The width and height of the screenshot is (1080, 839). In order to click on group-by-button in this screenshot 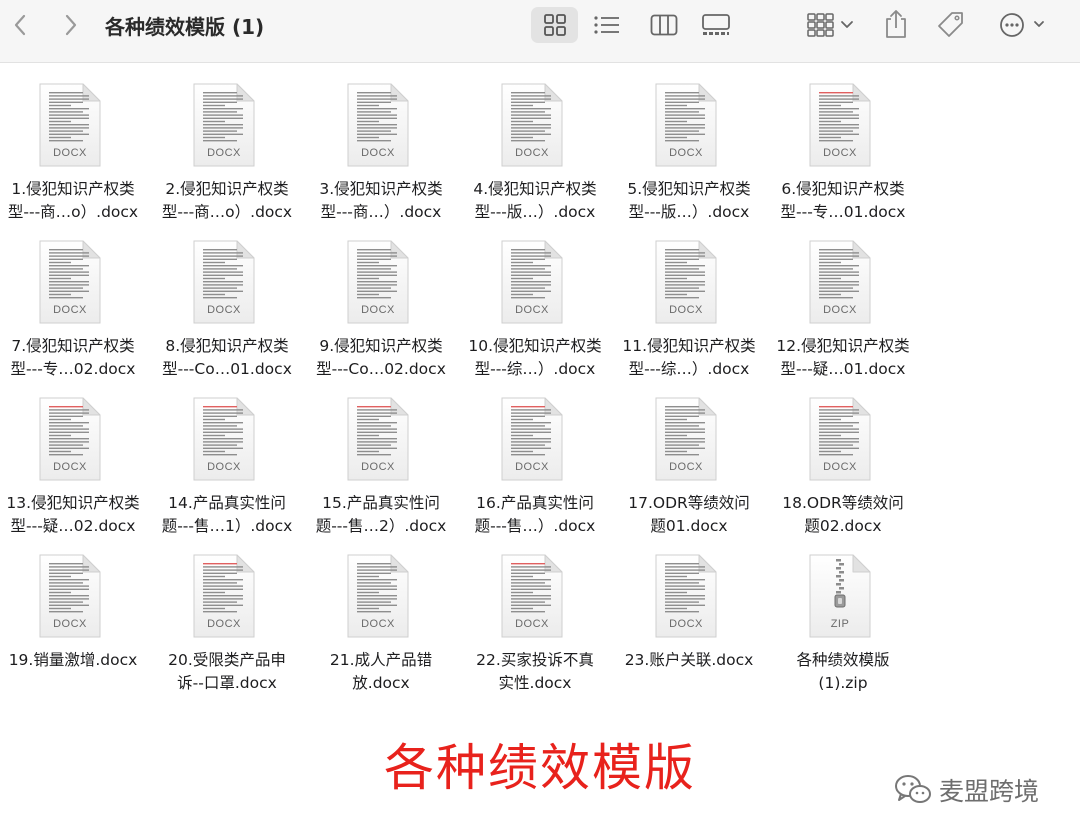, I will do `click(830, 25)`.